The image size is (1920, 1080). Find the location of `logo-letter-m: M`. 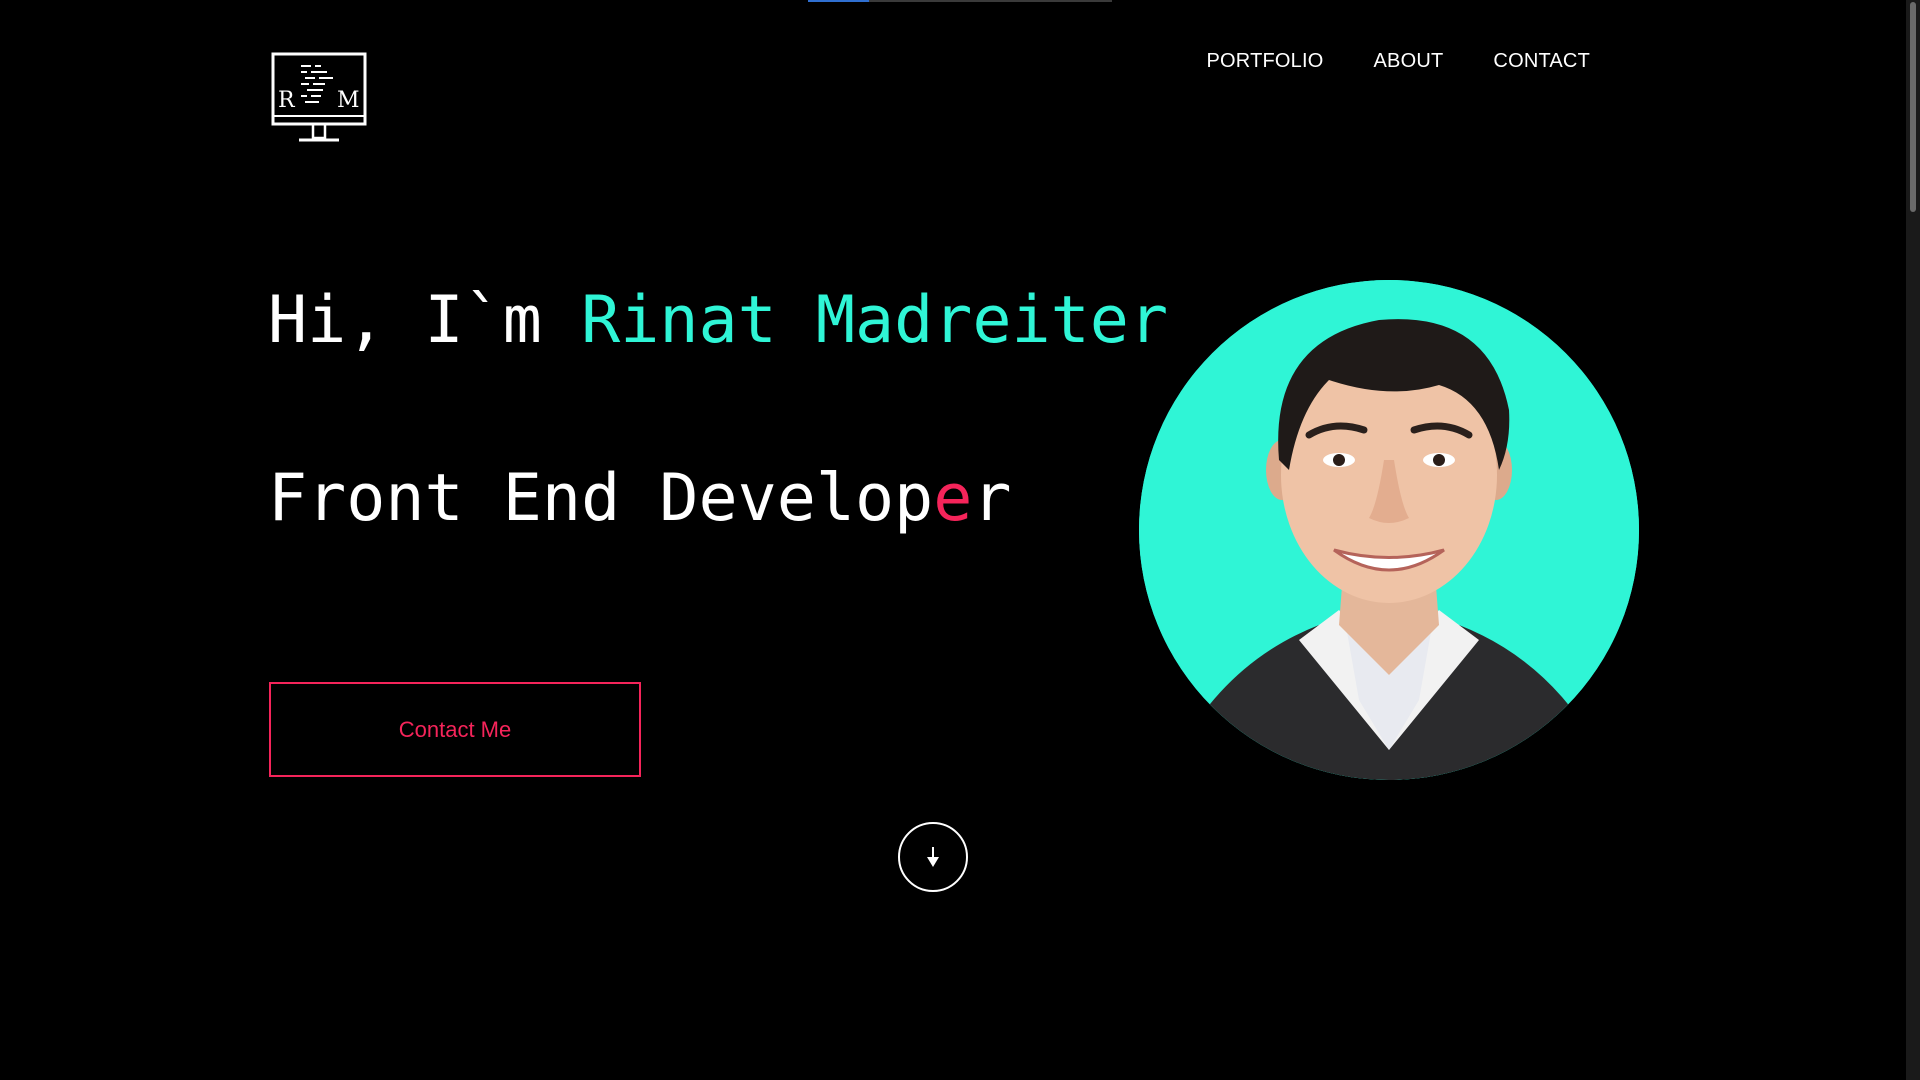

logo-letter-m: M is located at coordinates (348, 100).